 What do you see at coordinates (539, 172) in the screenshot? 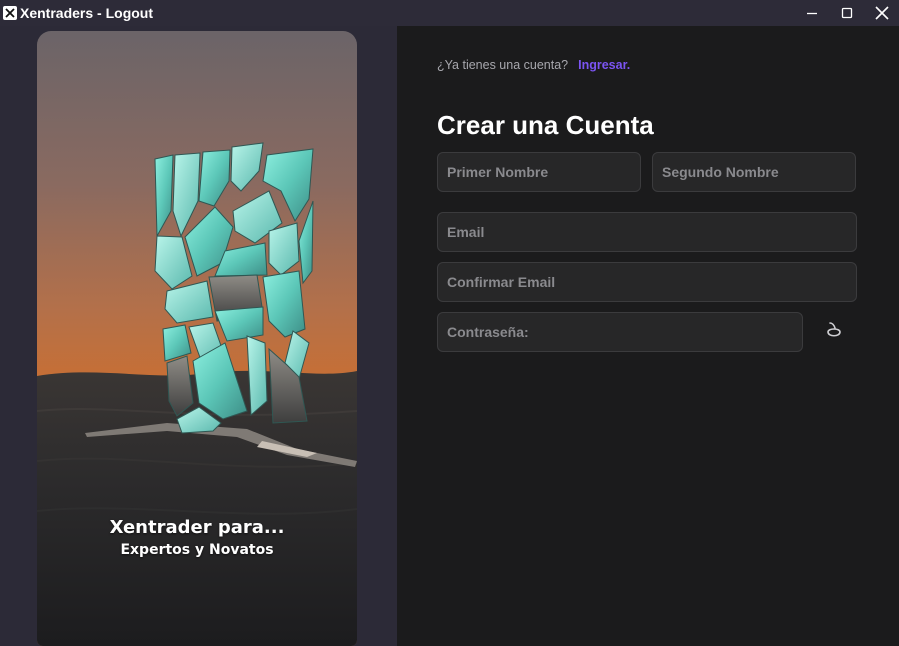
I see `first-name-input` at bounding box center [539, 172].